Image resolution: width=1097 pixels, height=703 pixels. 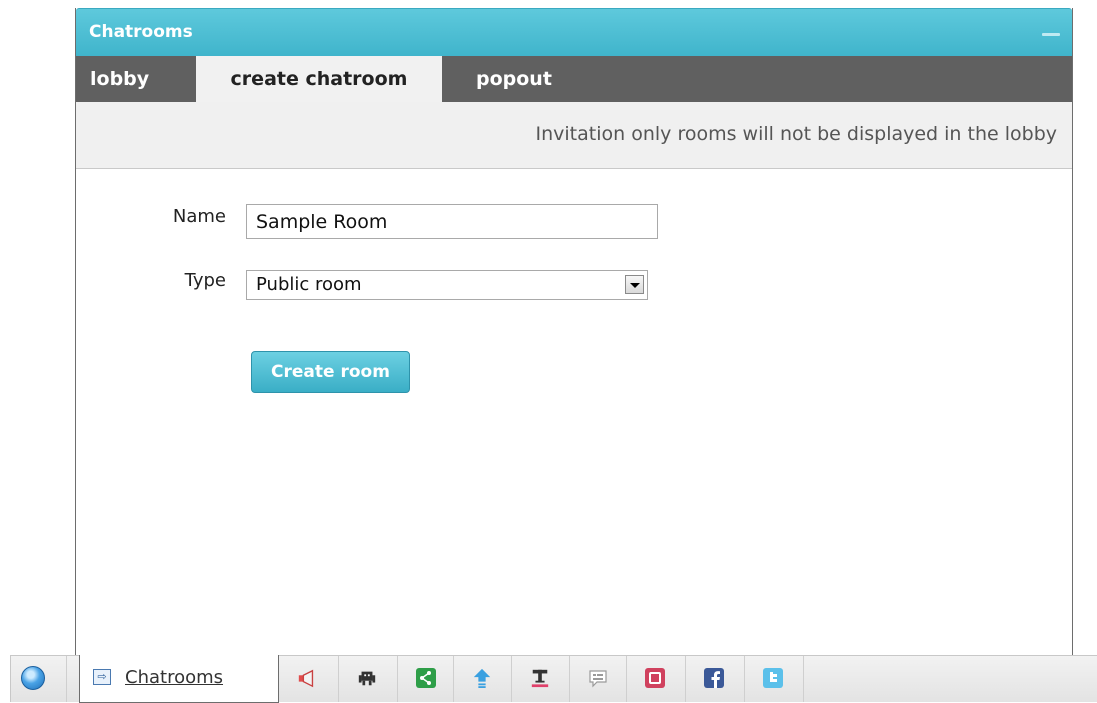 I want to click on tab-popout: popout, so click(x=514, y=79).